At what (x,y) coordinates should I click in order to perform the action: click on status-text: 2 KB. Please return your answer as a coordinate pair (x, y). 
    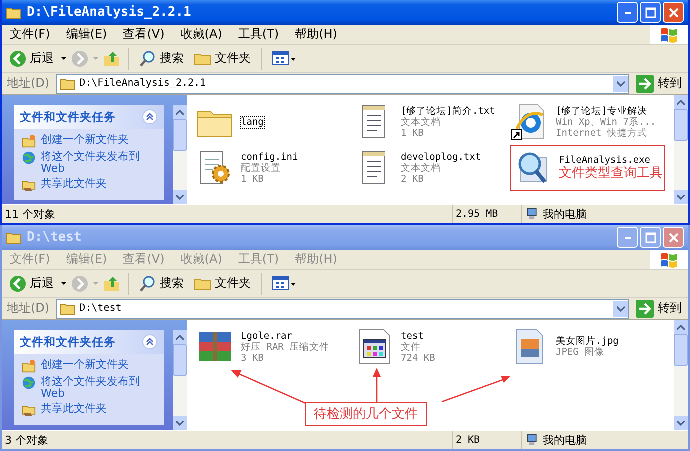
    Looking at the image, I should click on (486, 440).